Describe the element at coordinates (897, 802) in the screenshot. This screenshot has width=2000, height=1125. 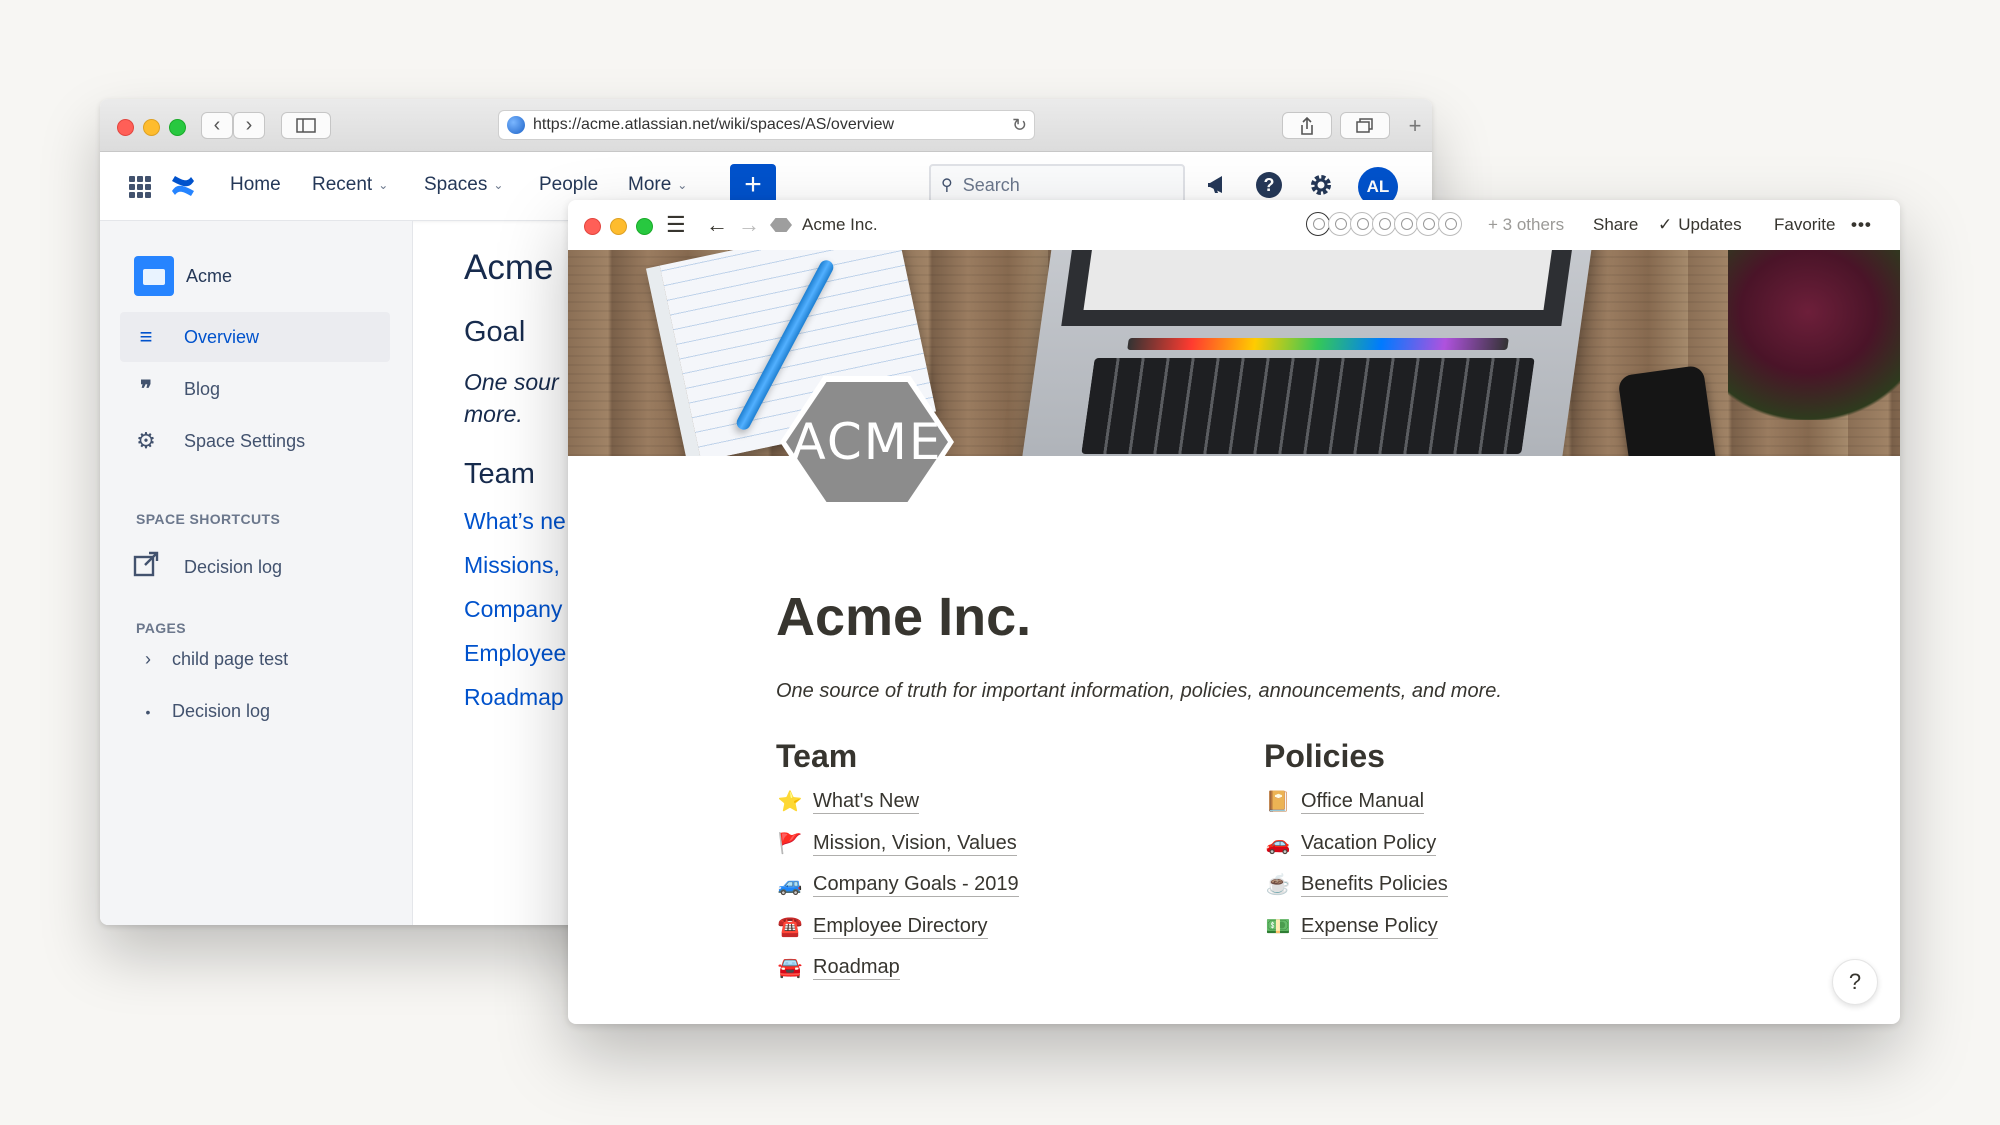
I see `team-link-whats-new: ⭐ What's New` at that location.